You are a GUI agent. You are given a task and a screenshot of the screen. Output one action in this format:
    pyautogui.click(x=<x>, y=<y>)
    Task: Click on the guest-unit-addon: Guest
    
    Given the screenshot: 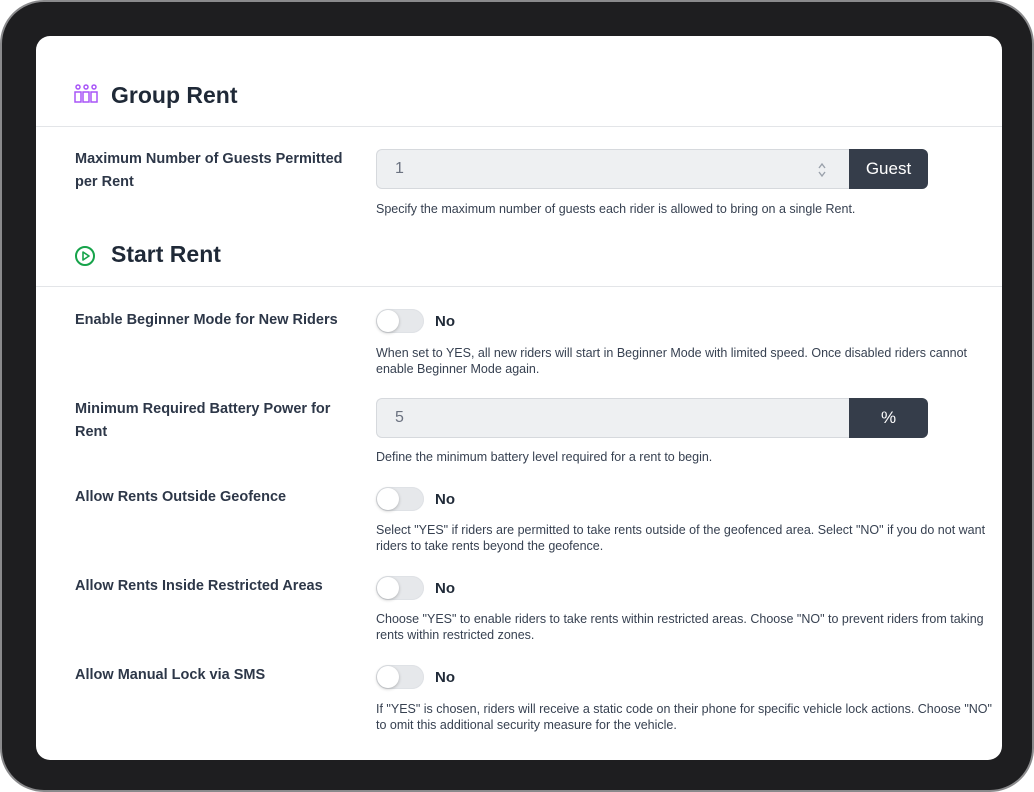 What is the action you would take?
    pyautogui.click(x=888, y=169)
    